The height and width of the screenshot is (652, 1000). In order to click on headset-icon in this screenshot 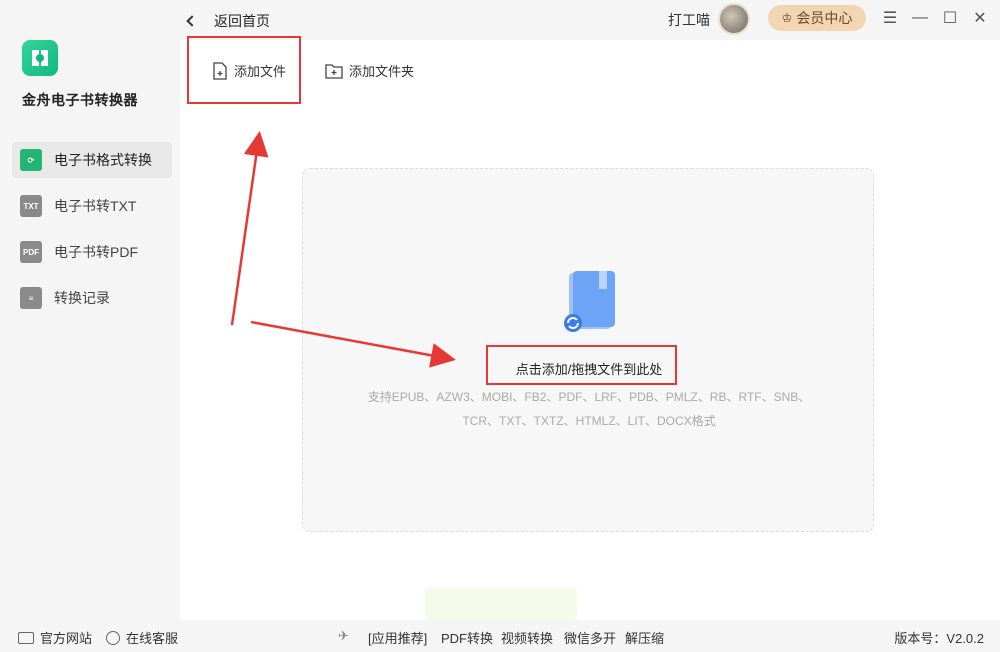, I will do `click(113, 637)`.